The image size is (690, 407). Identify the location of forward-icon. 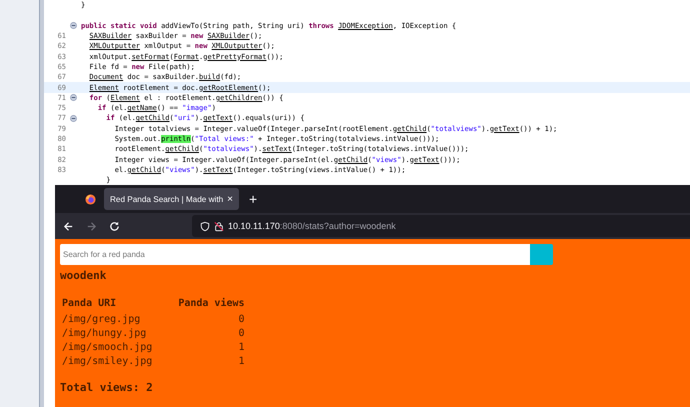
(91, 226).